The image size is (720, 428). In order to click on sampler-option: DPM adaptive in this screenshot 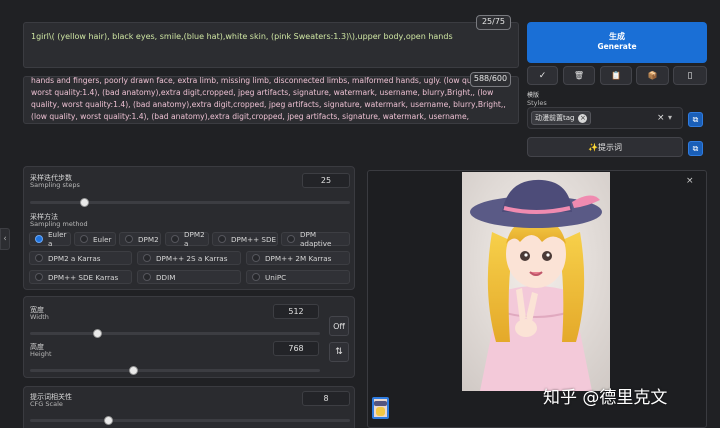, I will do `click(315, 239)`.